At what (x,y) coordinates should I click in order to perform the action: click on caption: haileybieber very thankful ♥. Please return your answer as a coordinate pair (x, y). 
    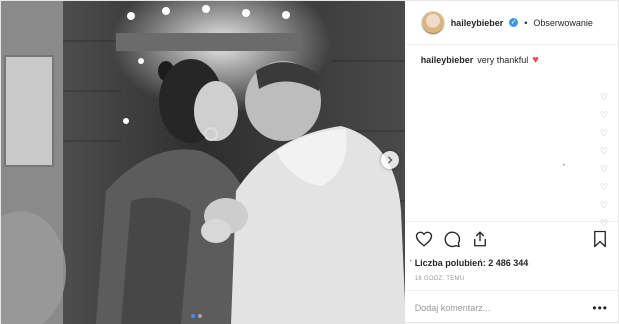
    Looking at the image, I should click on (511, 59).